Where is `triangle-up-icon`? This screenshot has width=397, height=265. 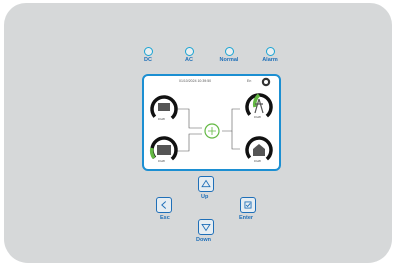 triangle-up-icon is located at coordinates (206, 183).